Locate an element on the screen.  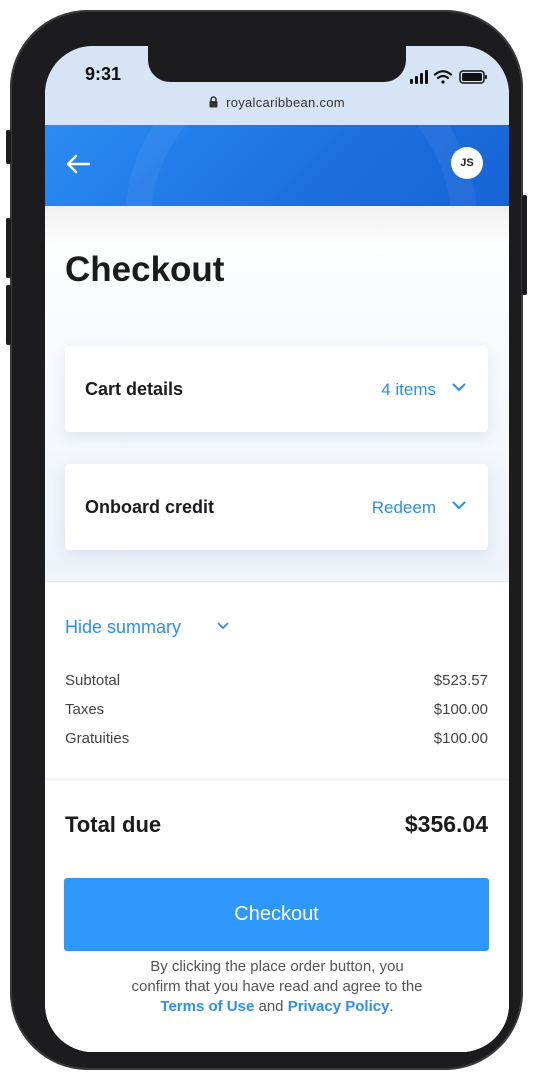
signal-icon is located at coordinates (419, 77).